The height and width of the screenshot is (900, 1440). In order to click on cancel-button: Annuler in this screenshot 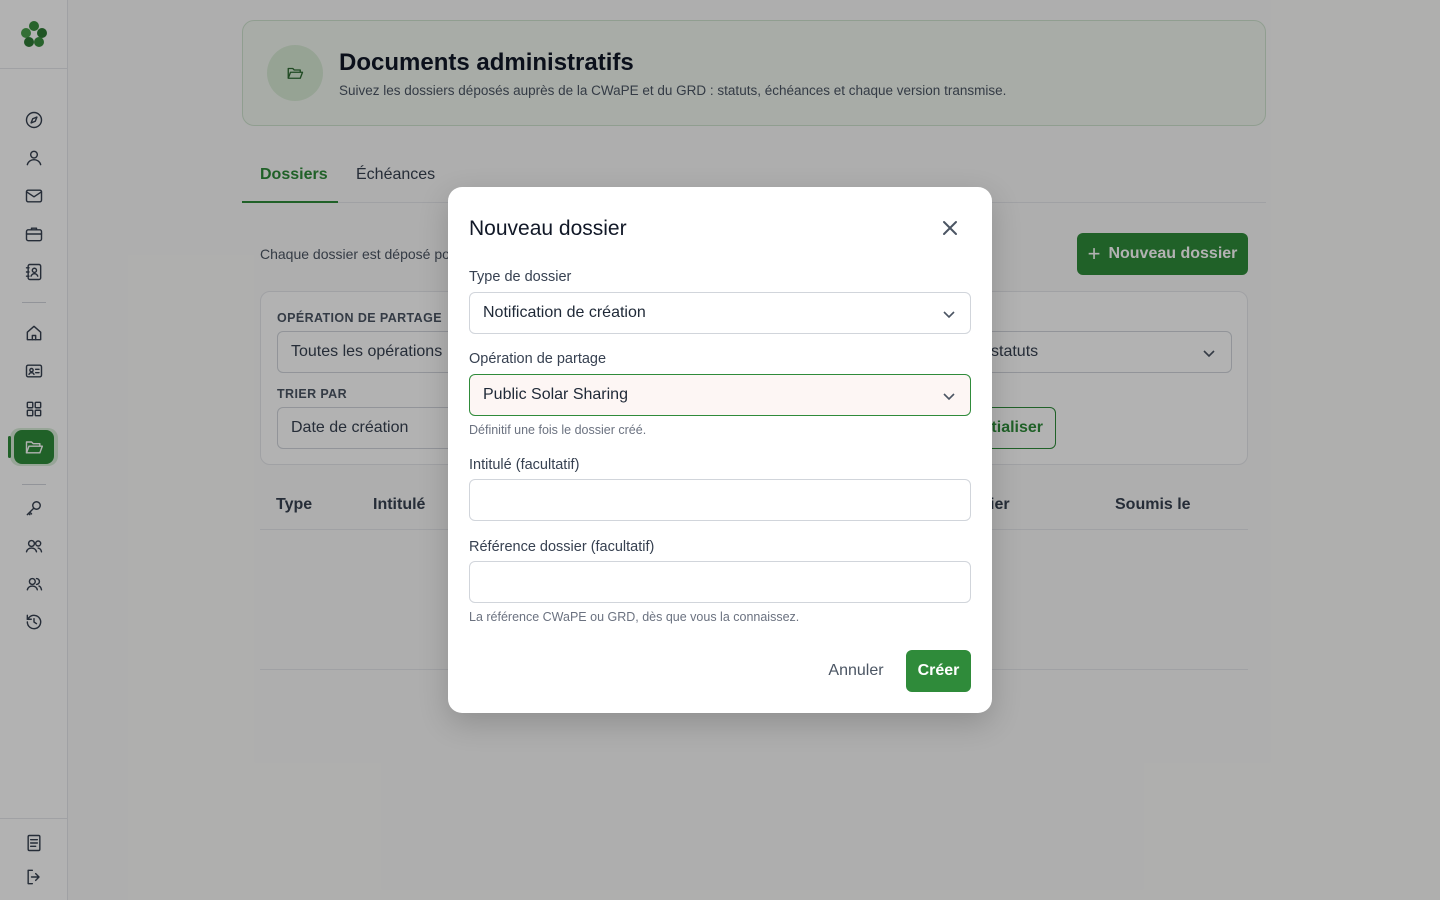, I will do `click(856, 671)`.